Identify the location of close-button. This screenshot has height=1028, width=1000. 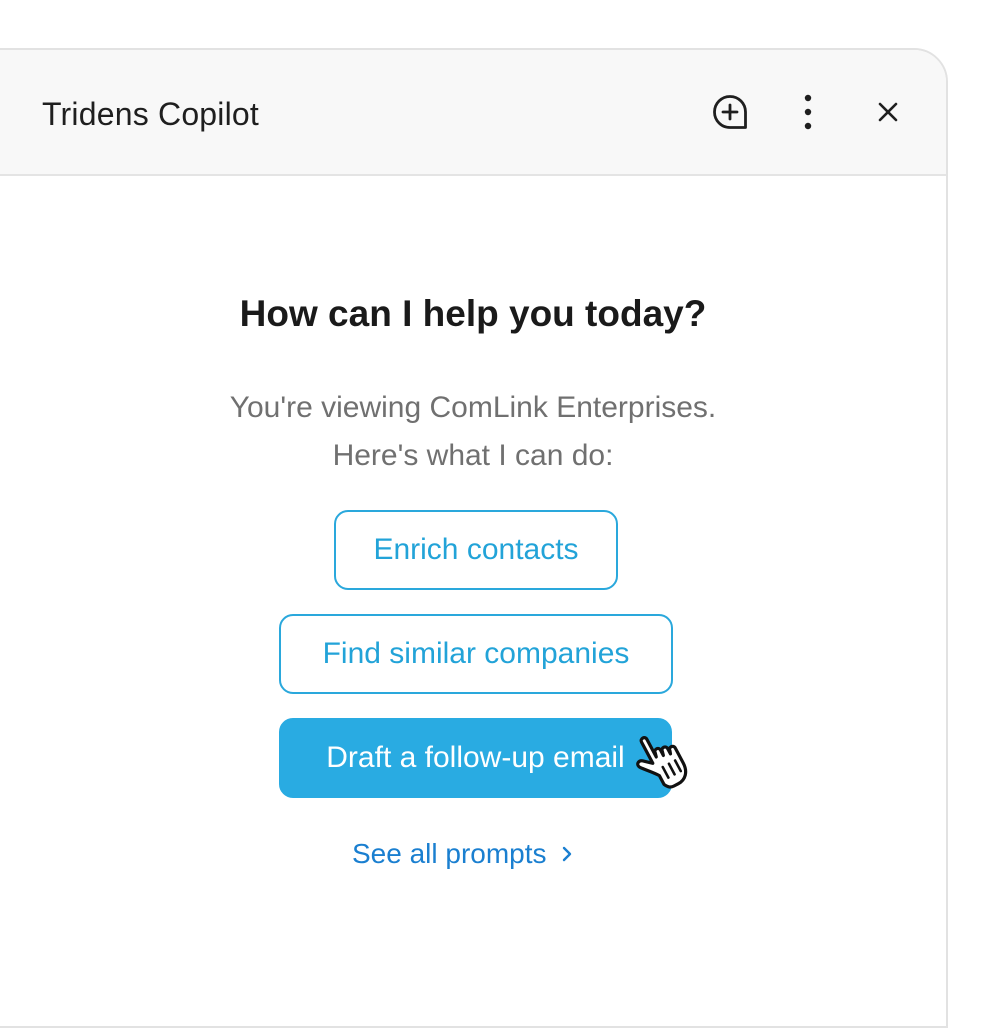
(888, 112).